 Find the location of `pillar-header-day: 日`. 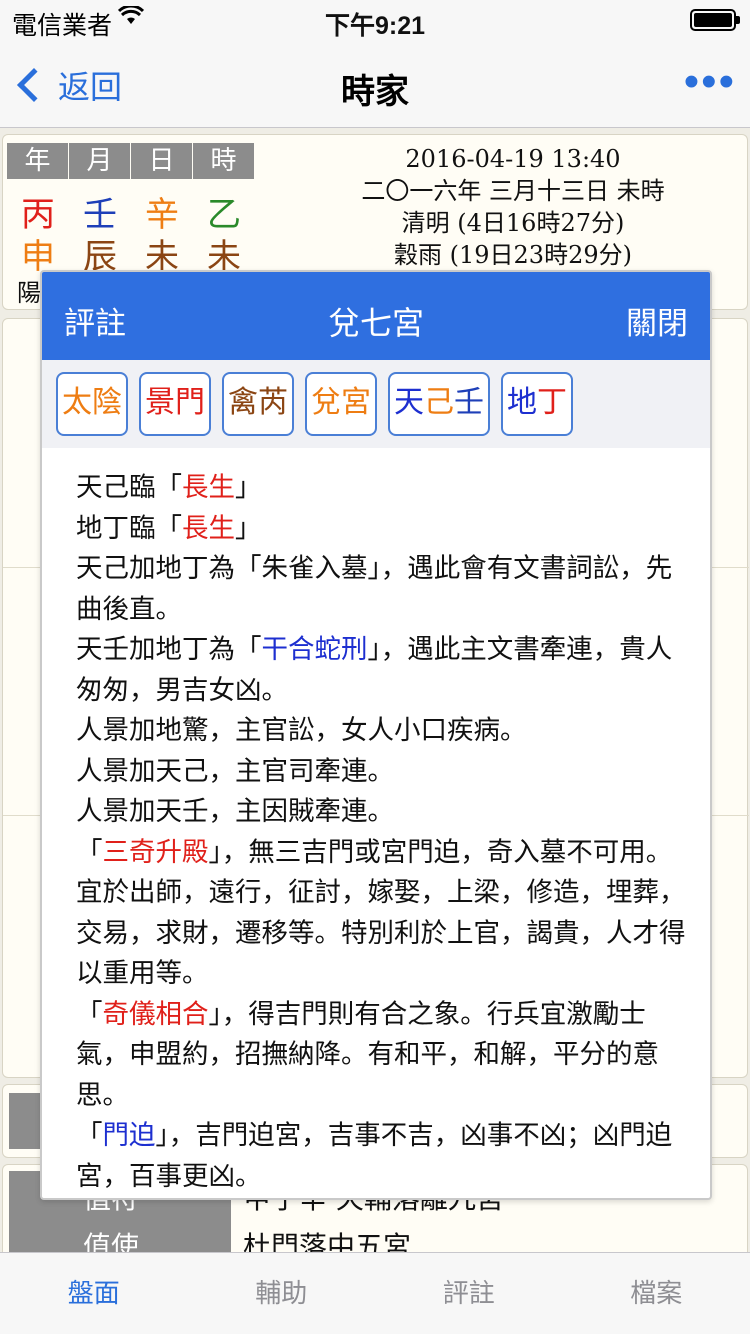

pillar-header-day: 日 is located at coordinates (161, 161).